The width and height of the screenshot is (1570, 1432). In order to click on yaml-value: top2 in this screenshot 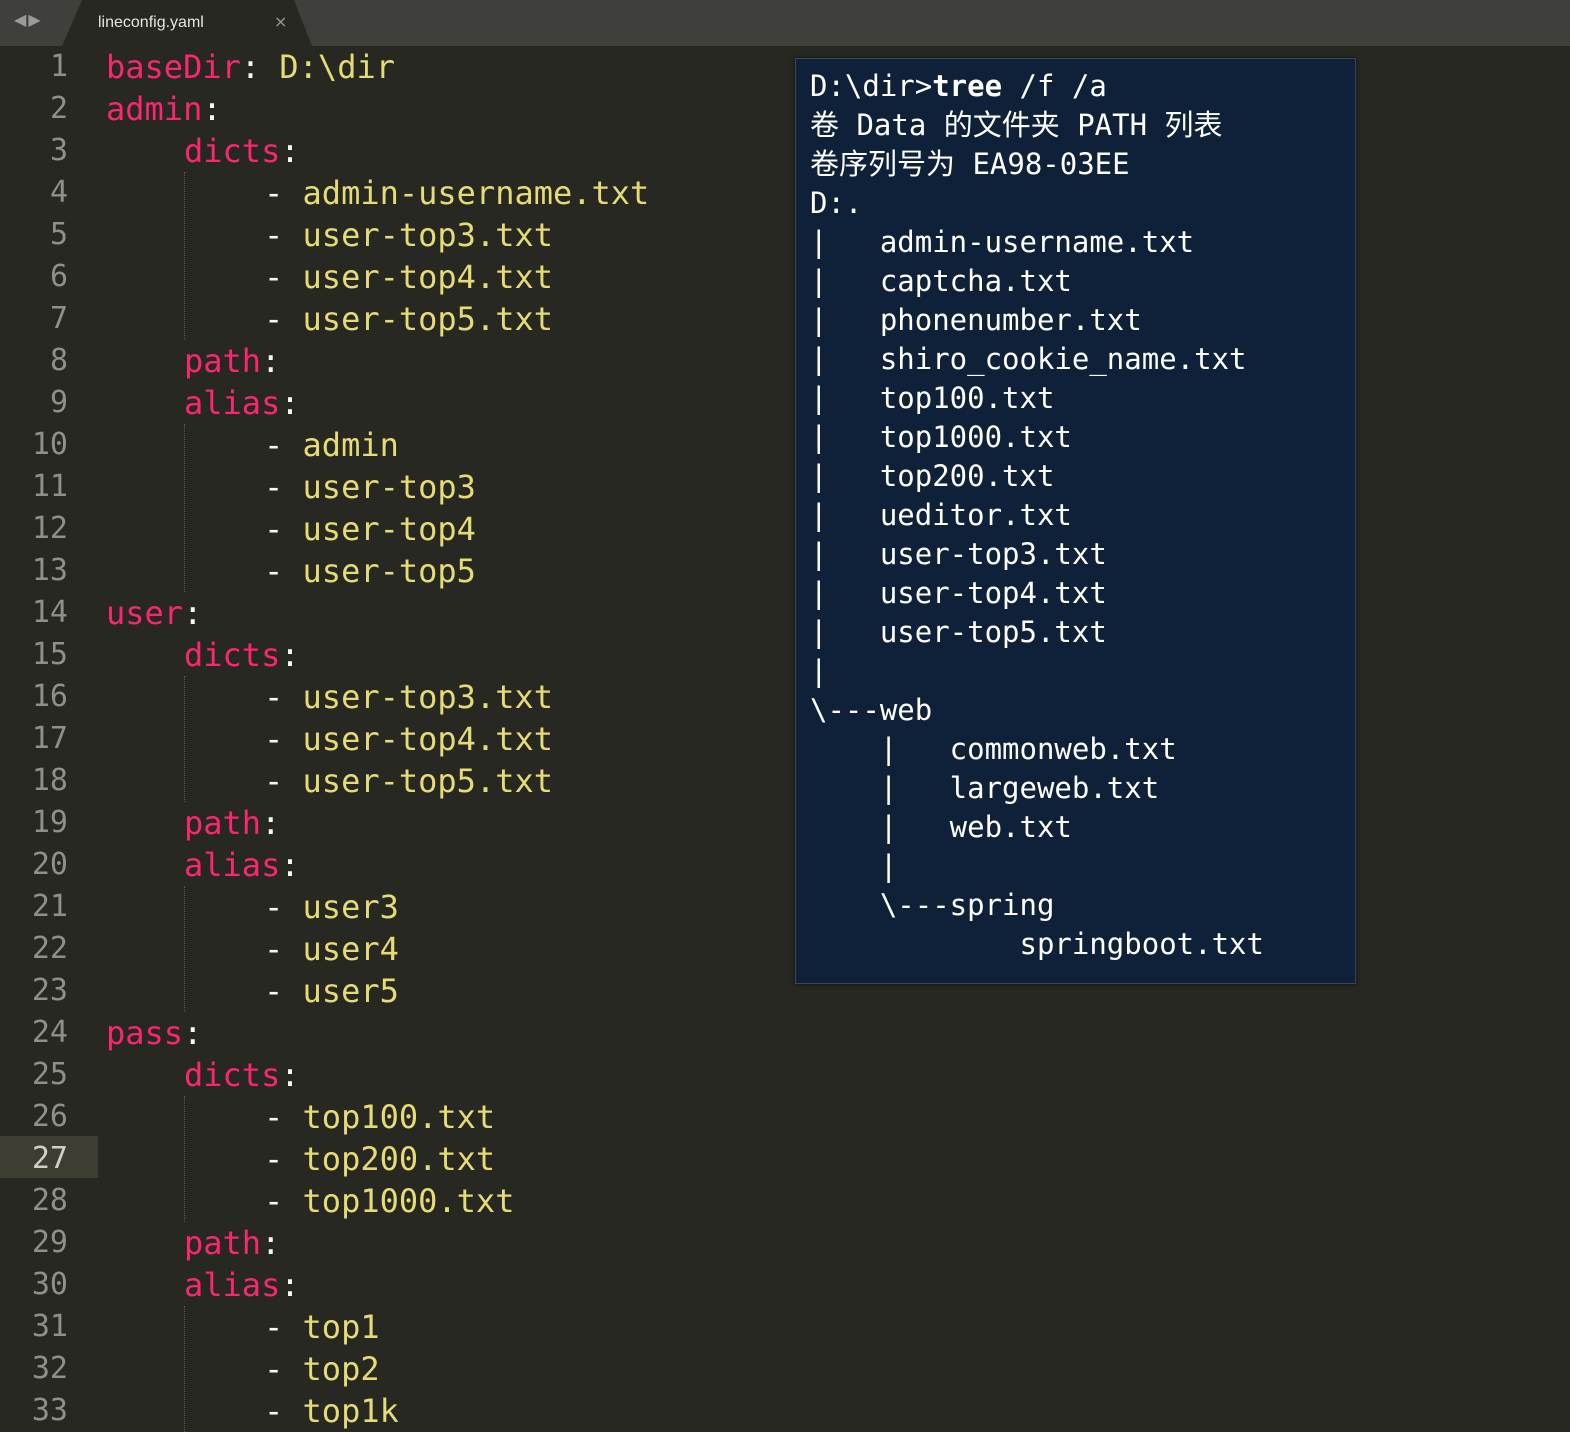, I will do `click(341, 1369)`.